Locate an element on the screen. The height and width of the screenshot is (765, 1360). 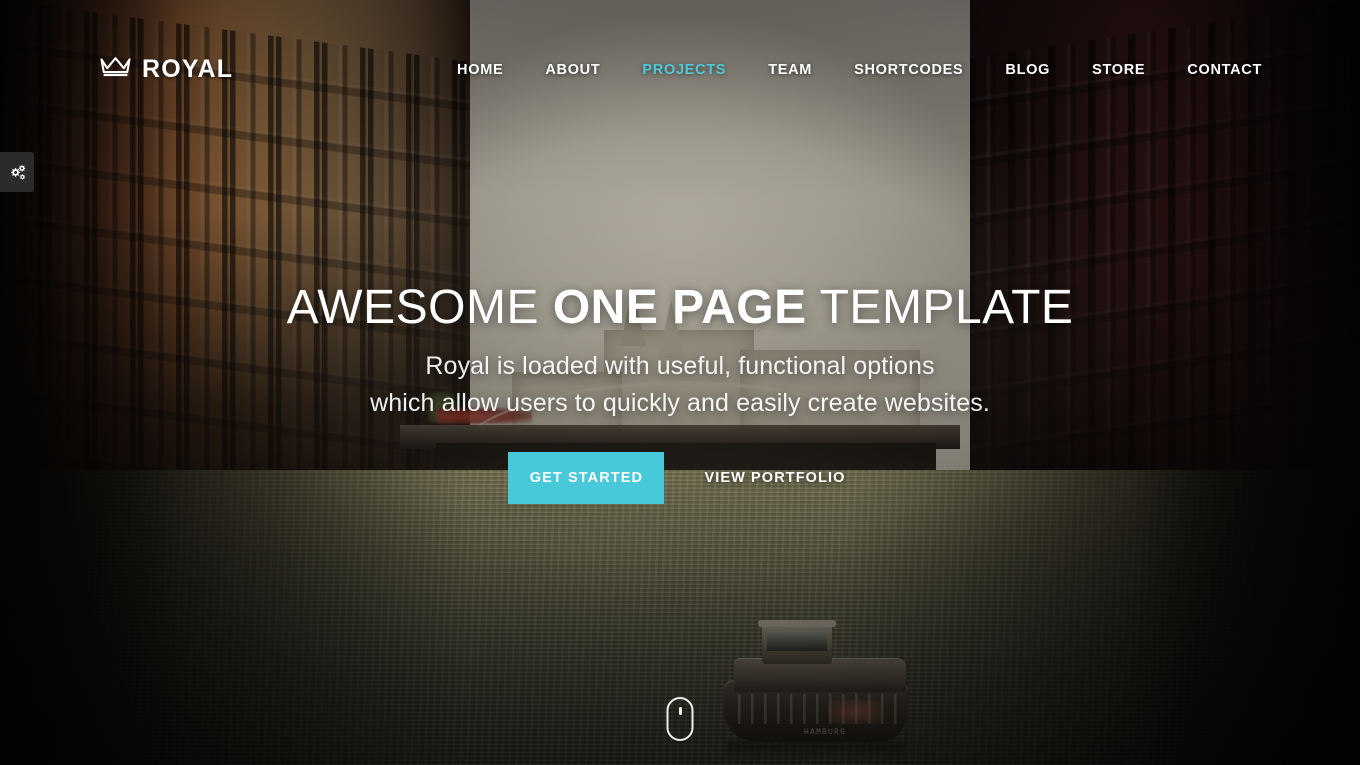
hero-cta-row: GET STARTED VIEW PORTFOLIO is located at coordinates (679, 477).